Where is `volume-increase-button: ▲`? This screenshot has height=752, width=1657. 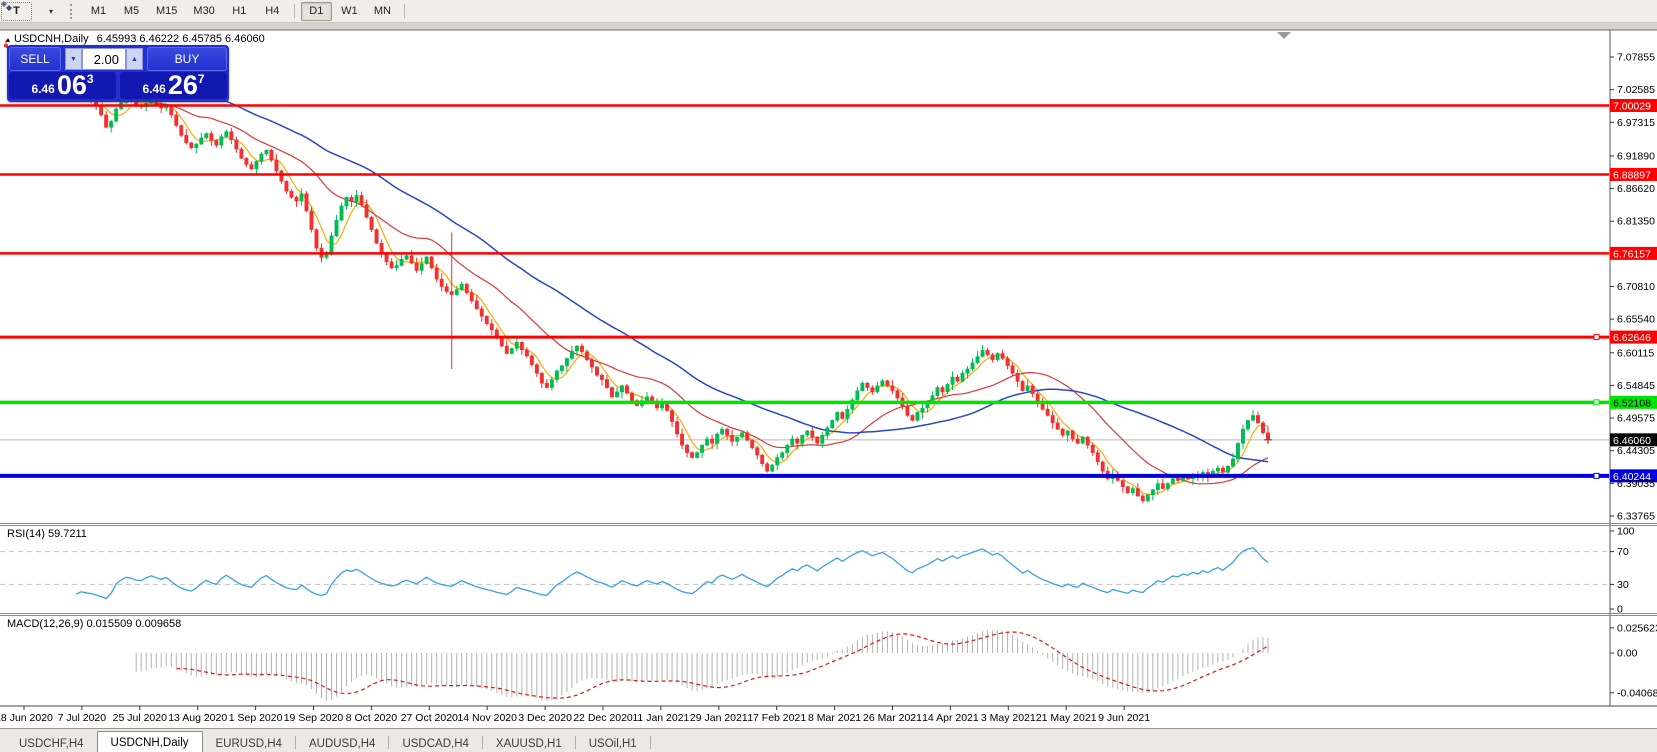
volume-increase-button: ▲ is located at coordinates (134, 59).